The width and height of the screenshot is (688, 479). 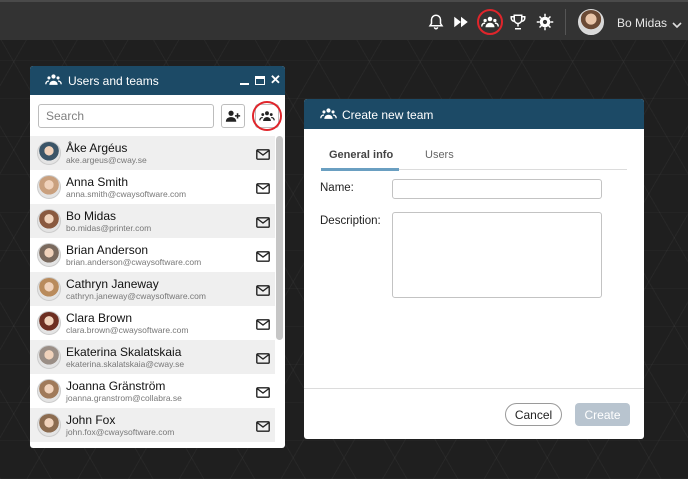 What do you see at coordinates (602, 414) in the screenshot?
I see `create-button: Create` at bounding box center [602, 414].